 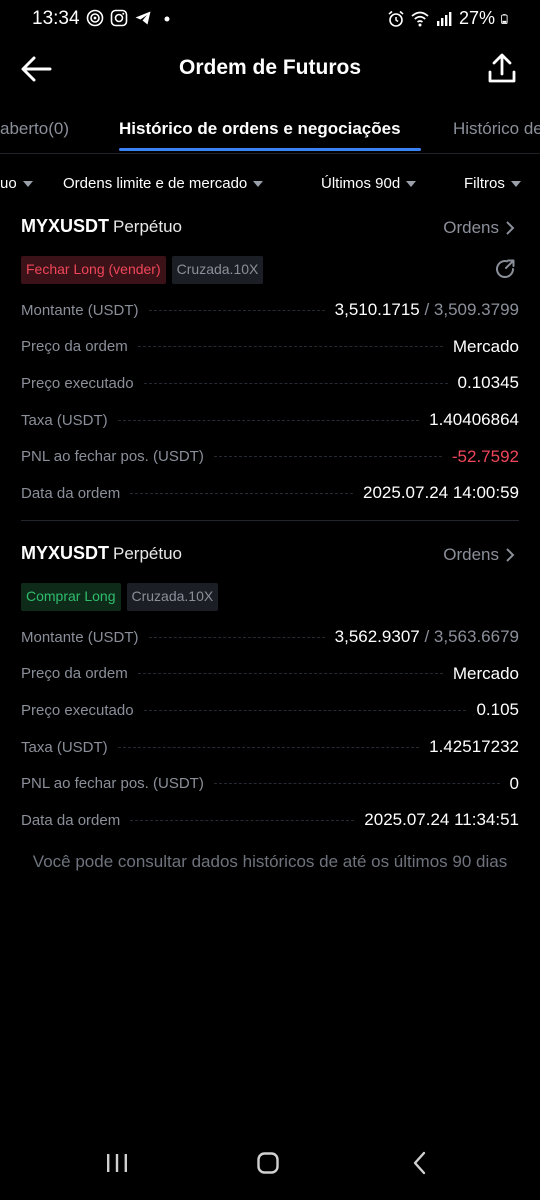 What do you see at coordinates (426, 310) in the screenshot?
I see `amount-value: 3,510.1715 / 3,509.3799` at bounding box center [426, 310].